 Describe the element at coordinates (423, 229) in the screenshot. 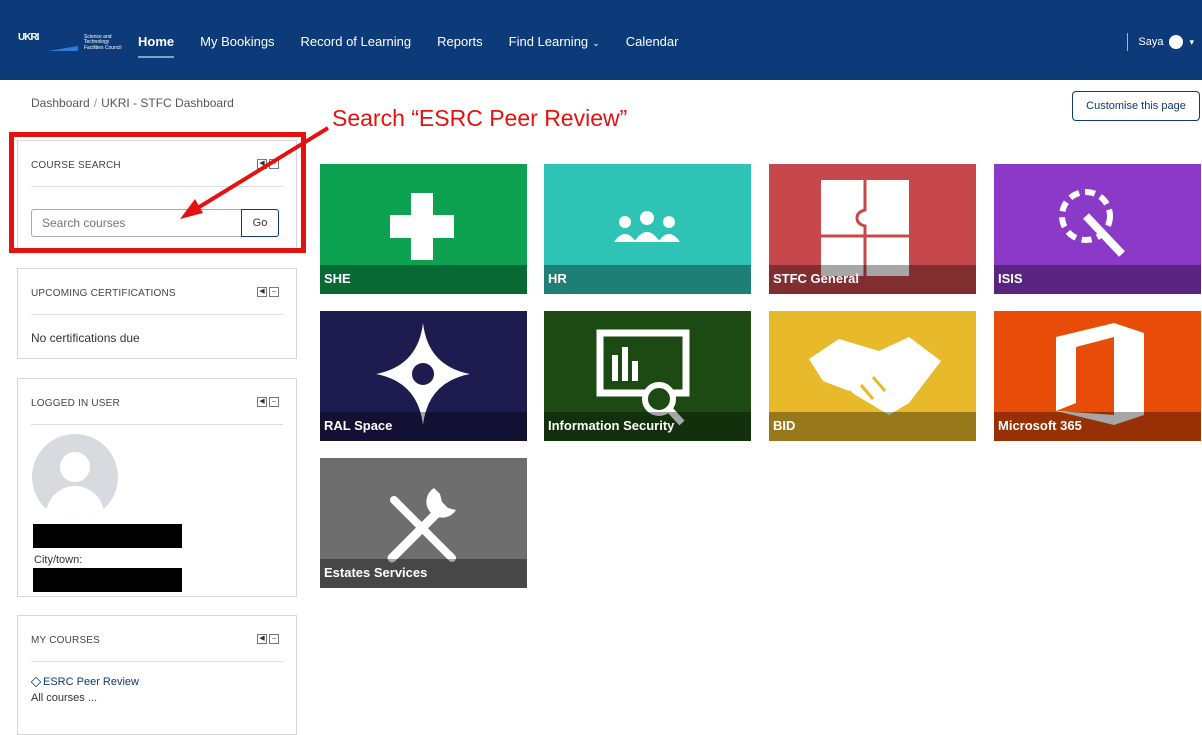

I see `tile-she: SHE` at that location.